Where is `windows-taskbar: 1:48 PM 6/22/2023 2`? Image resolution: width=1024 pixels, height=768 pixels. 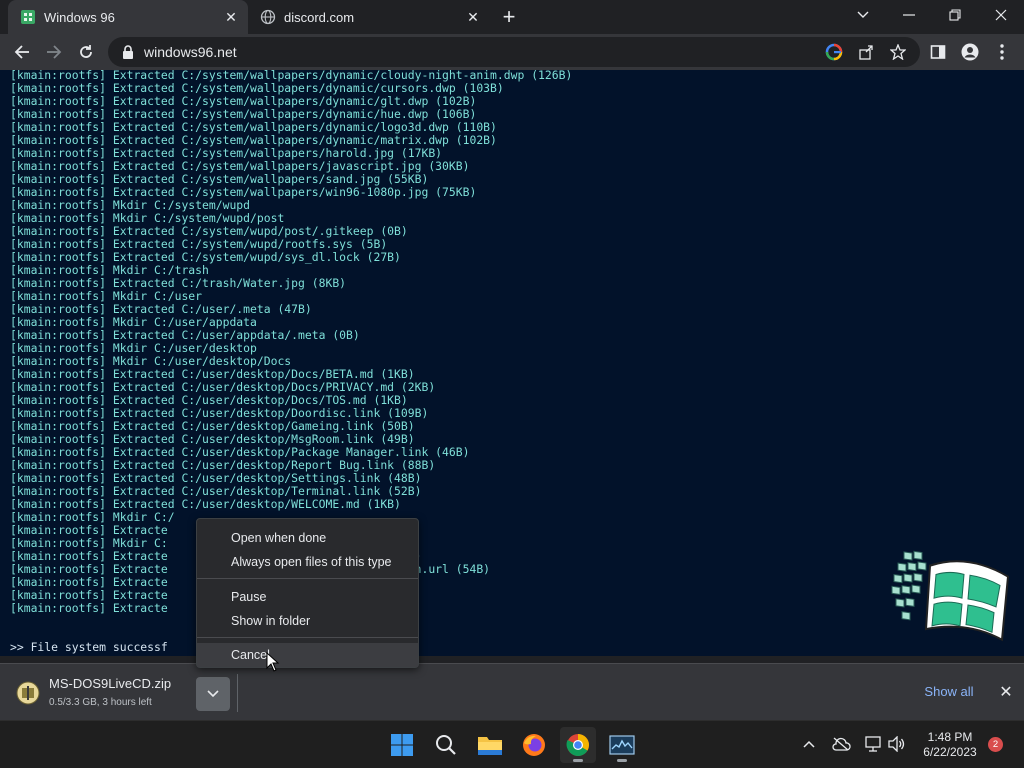
windows-taskbar: 1:48 PM 6/22/2023 2 is located at coordinates (512, 744).